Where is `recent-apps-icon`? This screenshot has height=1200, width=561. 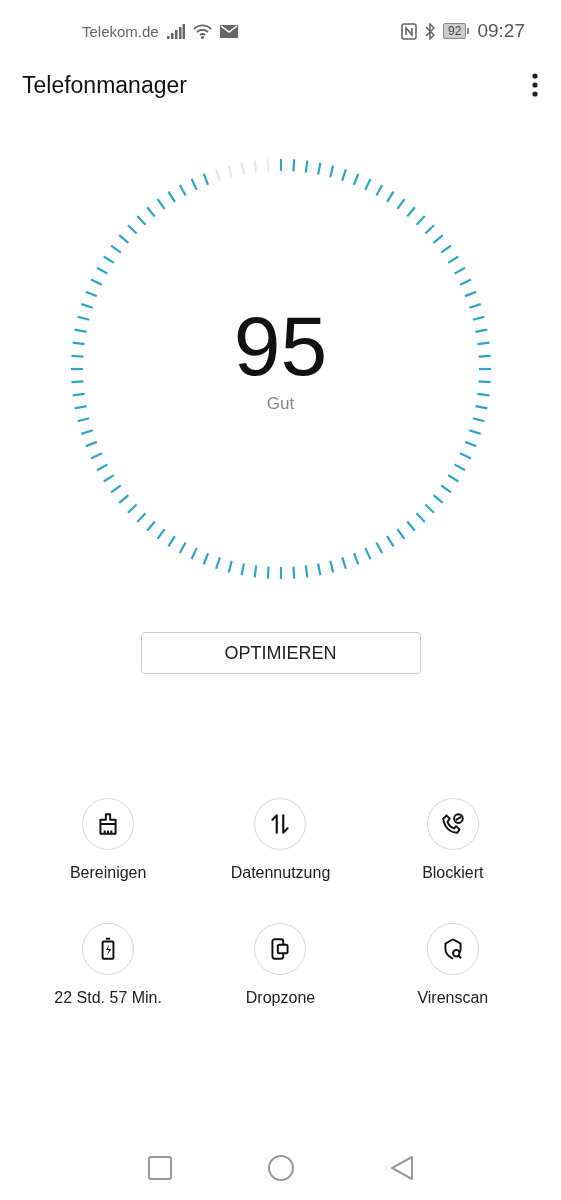 recent-apps-icon is located at coordinates (159, 1168).